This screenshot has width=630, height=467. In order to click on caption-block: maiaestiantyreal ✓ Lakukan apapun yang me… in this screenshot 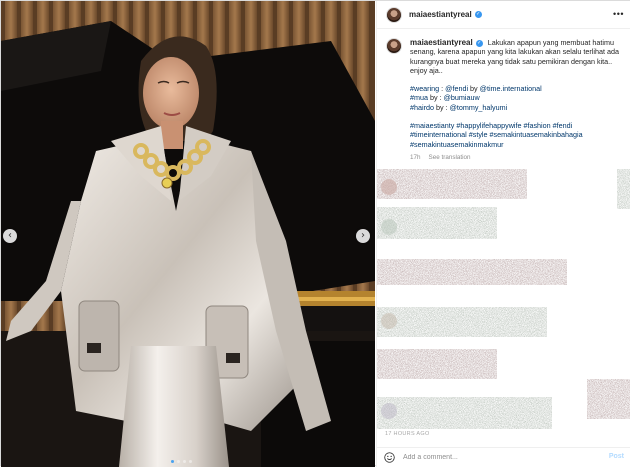, I will do `click(503, 100)`.